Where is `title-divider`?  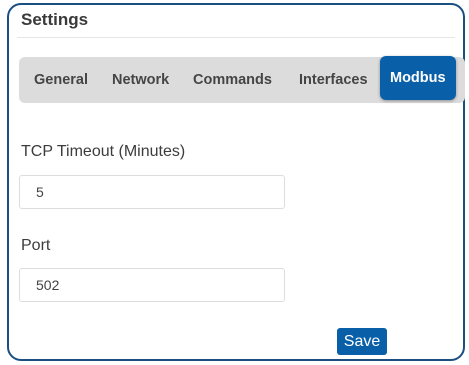 title-divider is located at coordinates (236, 37).